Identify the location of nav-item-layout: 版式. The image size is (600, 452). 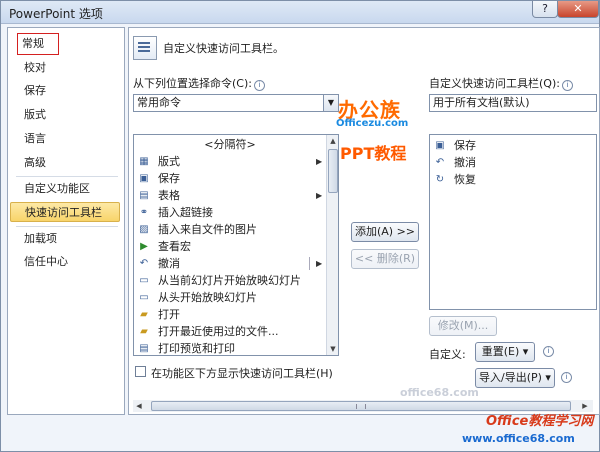
(65, 115).